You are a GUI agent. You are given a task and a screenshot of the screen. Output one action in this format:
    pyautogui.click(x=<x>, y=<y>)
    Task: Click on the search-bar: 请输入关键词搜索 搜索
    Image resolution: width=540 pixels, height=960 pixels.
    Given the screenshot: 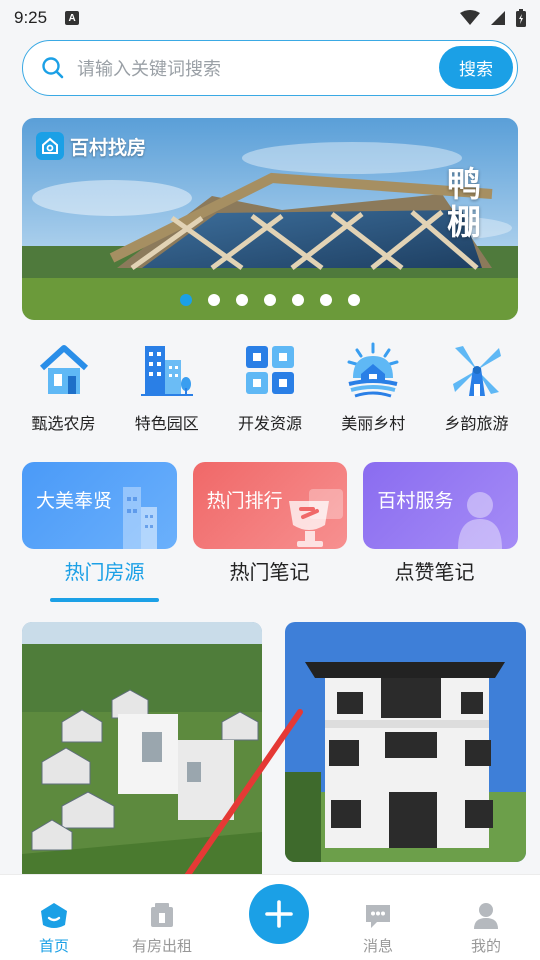 What is the action you would take?
    pyautogui.click(x=270, y=68)
    